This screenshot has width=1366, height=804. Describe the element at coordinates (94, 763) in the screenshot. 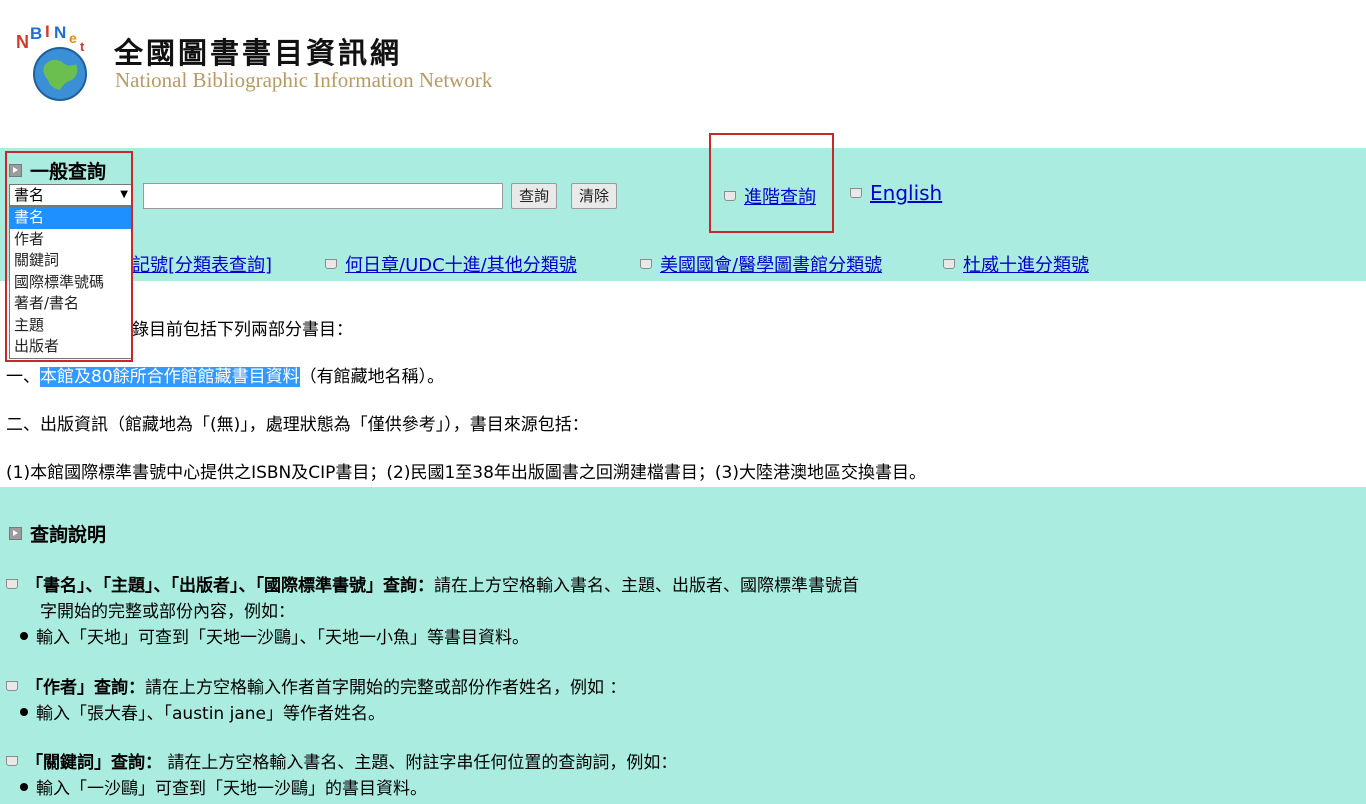

I see `help-item3-bold: 「關鍵詞」查詢：` at that location.